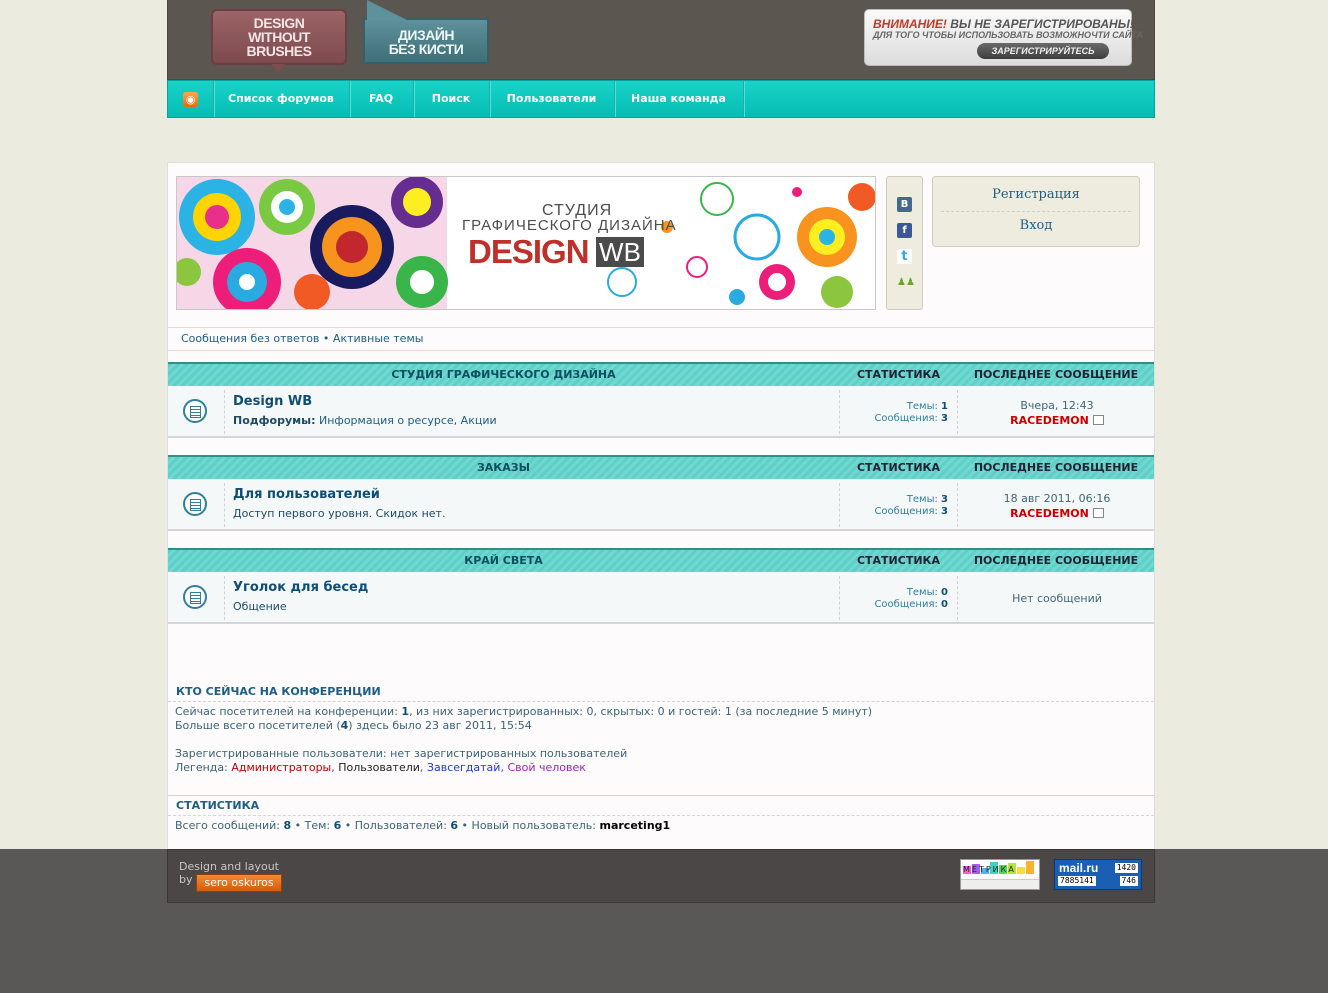 The height and width of the screenshot is (993, 1328). Describe the element at coordinates (250, 338) in the screenshot. I see `unanswered-posts-link: Сообщения без ответов` at that location.